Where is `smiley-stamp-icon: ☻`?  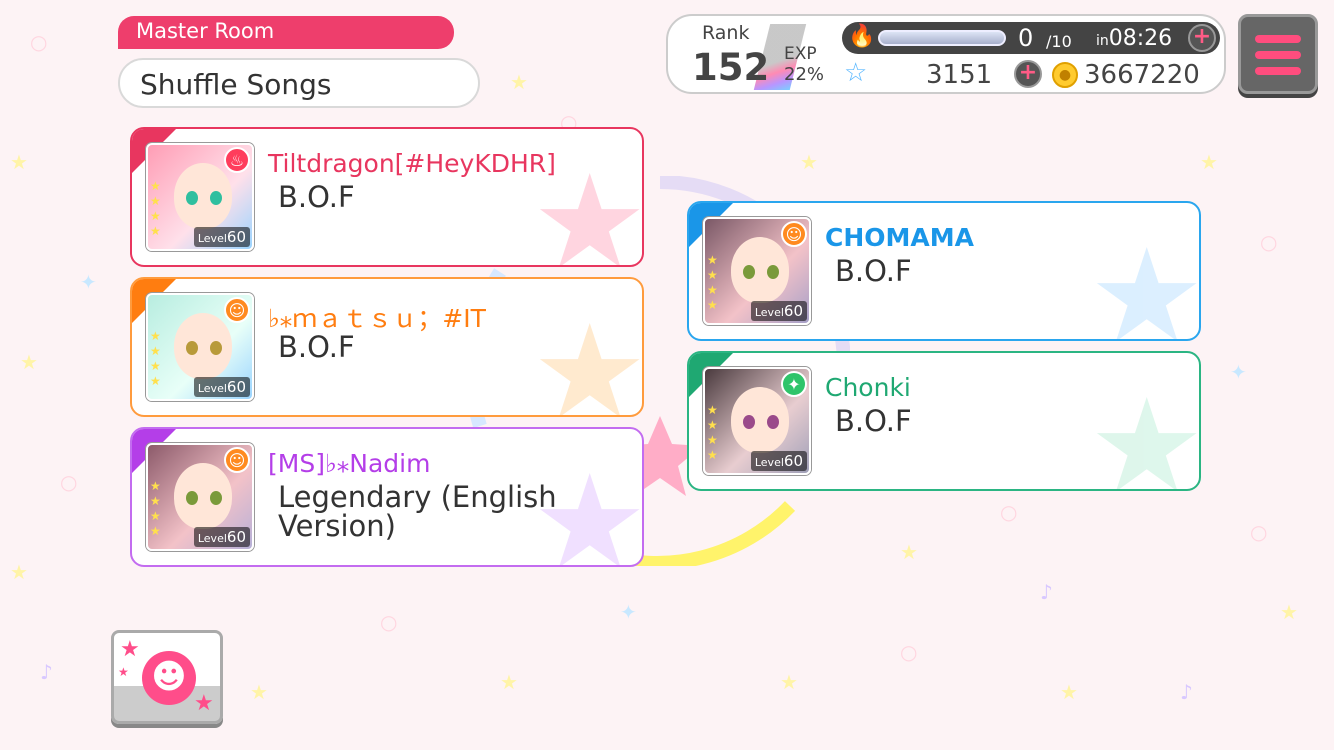 smiley-stamp-icon: ☻ is located at coordinates (169, 678).